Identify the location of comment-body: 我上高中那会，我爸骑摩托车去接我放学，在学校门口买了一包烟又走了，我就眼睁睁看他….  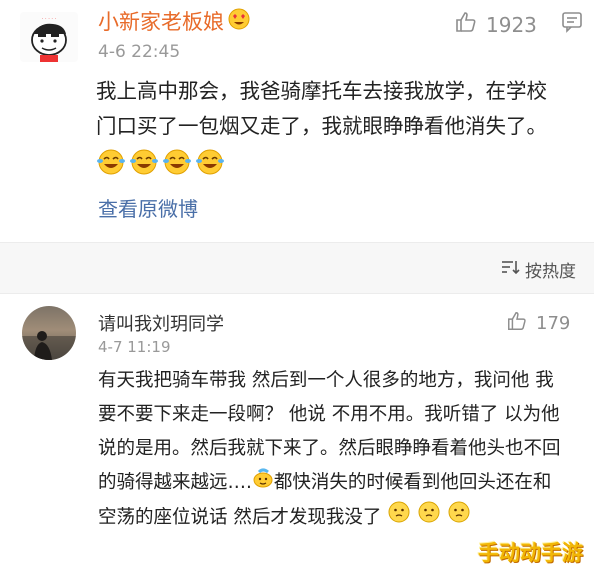
(321, 108).